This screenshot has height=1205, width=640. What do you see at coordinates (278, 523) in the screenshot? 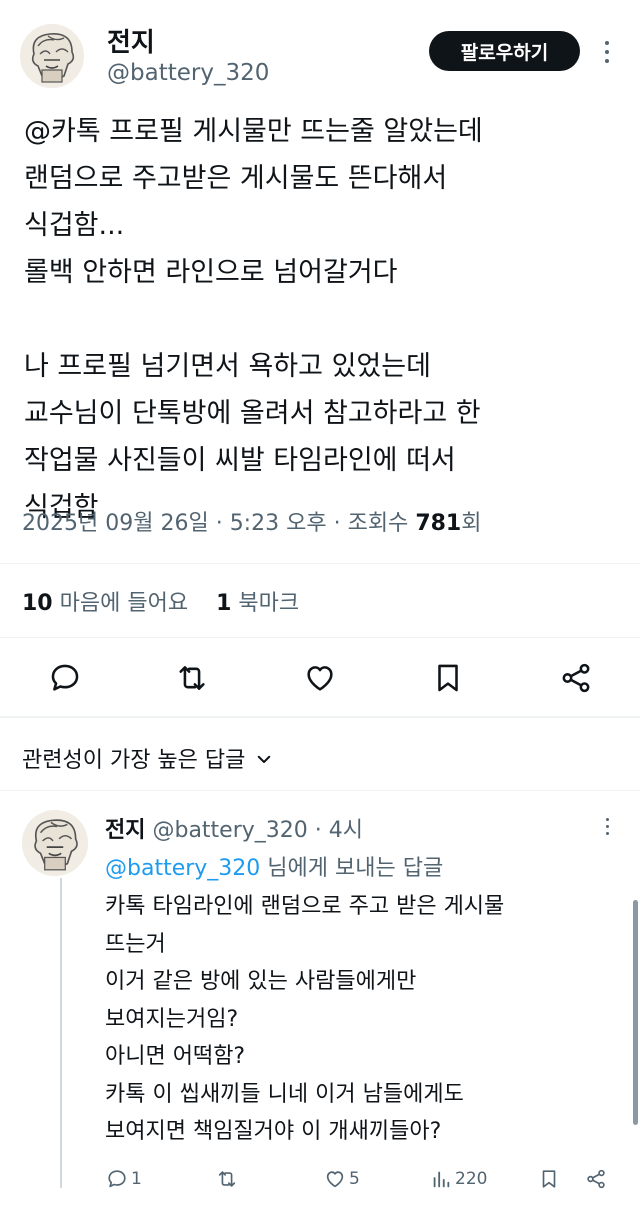
I see `post-time: 5:23 오후` at bounding box center [278, 523].